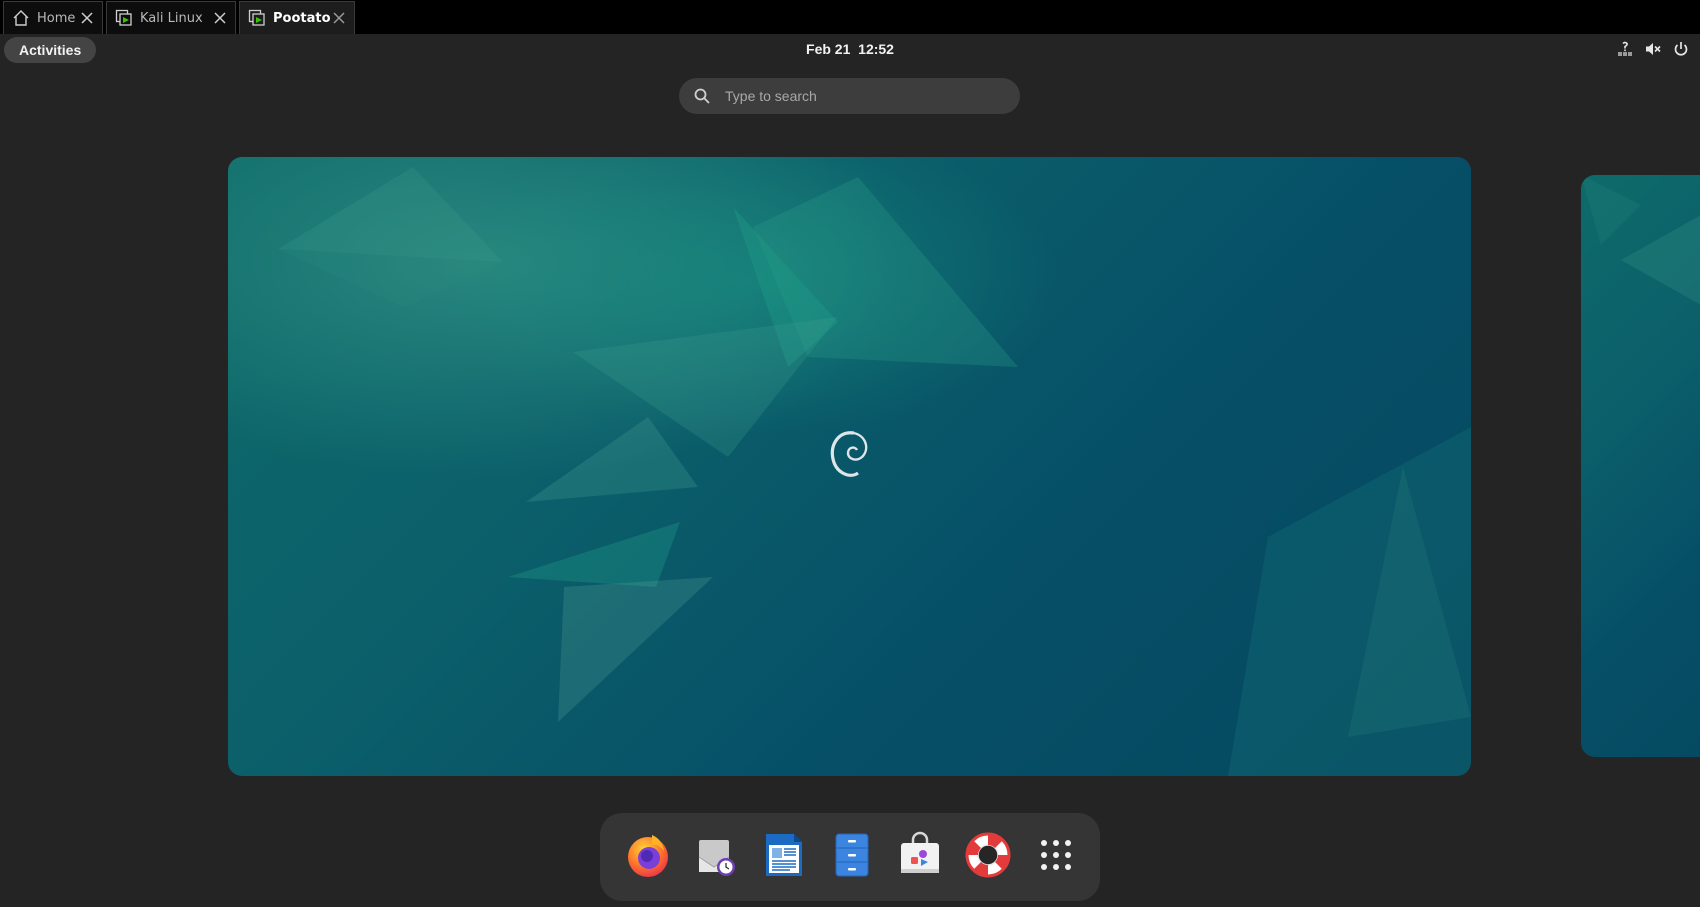  I want to click on evolution-mail-icon, so click(716, 857).